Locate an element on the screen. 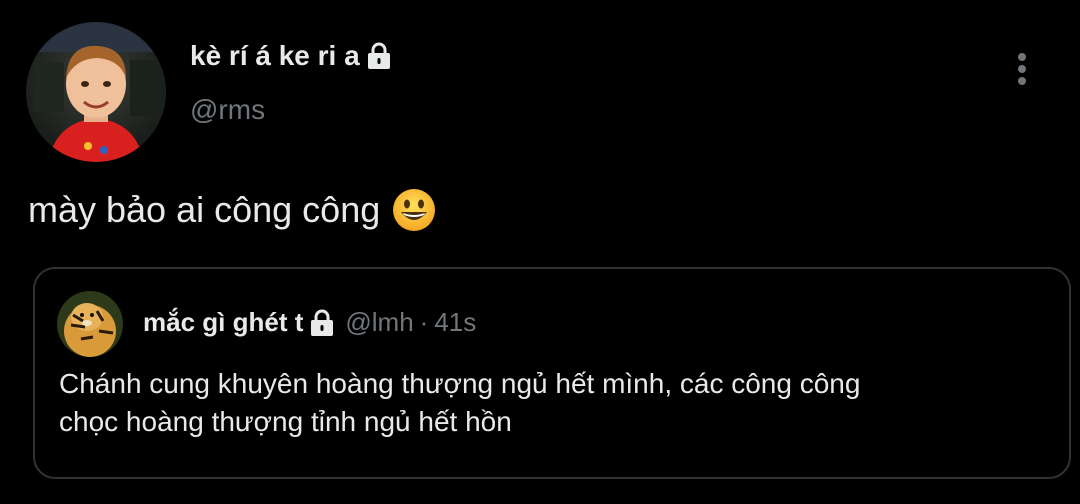  avatar-image is located at coordinates (96, 92).